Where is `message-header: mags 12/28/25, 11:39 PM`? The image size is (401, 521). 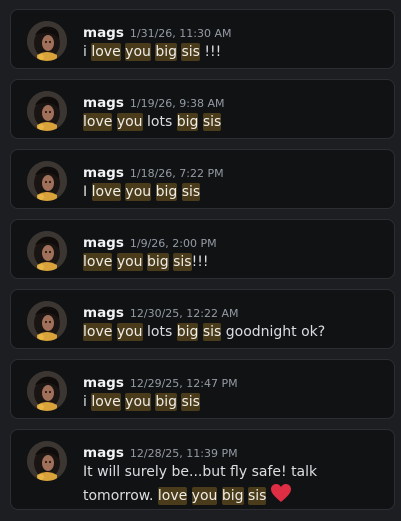
message-header: mags 12/28/25, 11:39 PM is located at coordinates (160, 451).